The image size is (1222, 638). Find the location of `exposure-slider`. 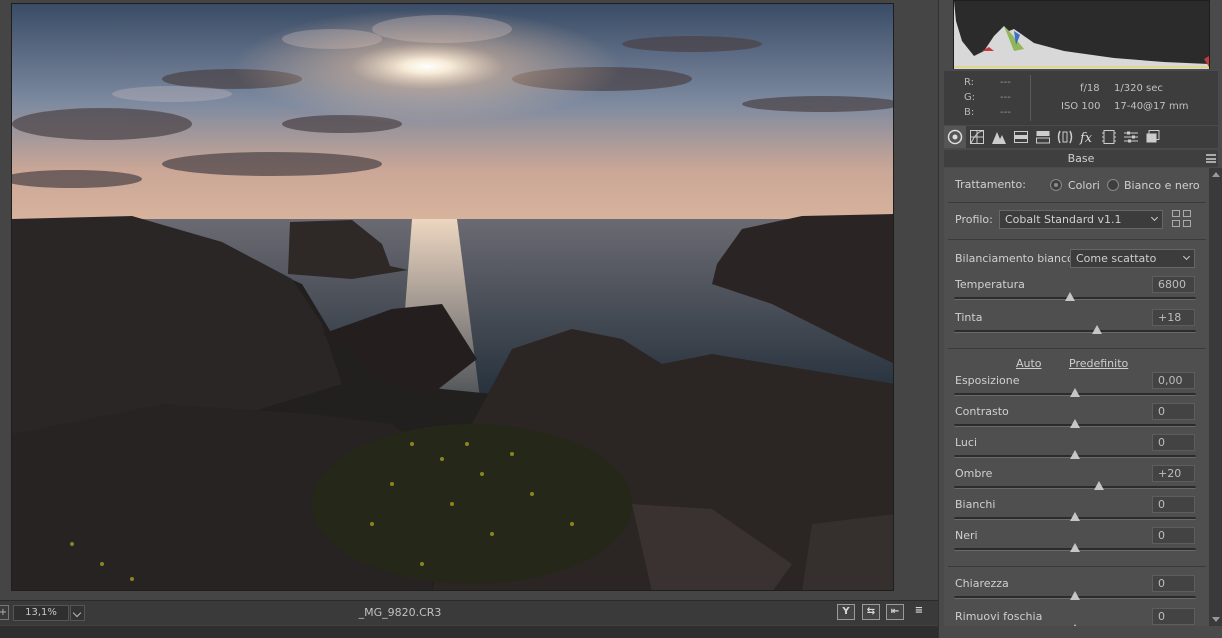

exposure-slider is located at coordinates (1075, 392).